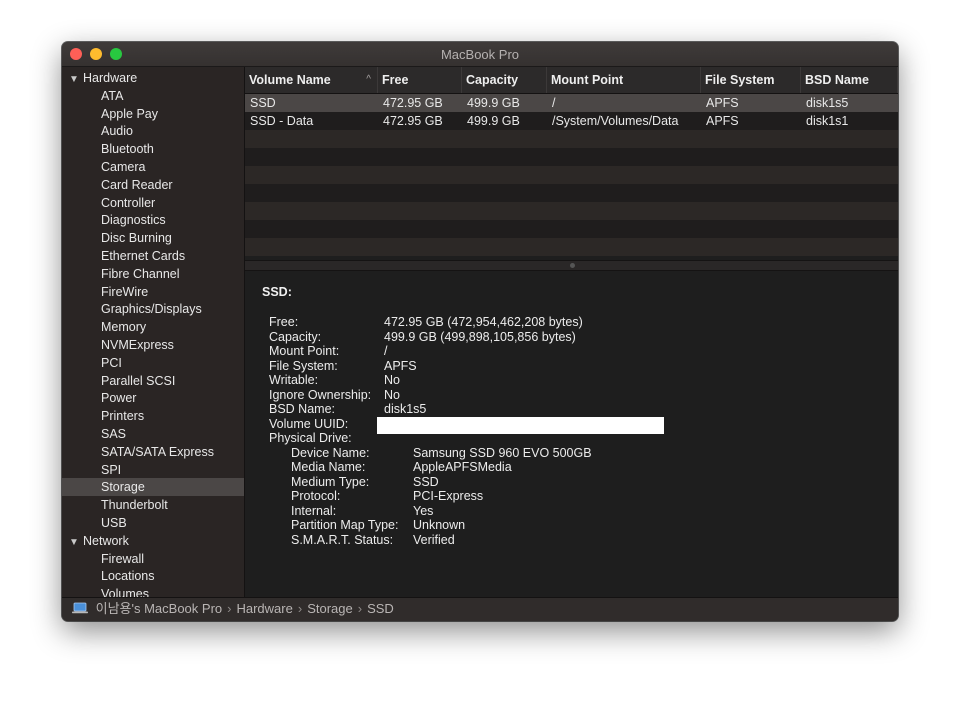  Describe the element at coordinates (153, 434) in the screenshot. I see `sidebar-item-sas: SAS` at that location.